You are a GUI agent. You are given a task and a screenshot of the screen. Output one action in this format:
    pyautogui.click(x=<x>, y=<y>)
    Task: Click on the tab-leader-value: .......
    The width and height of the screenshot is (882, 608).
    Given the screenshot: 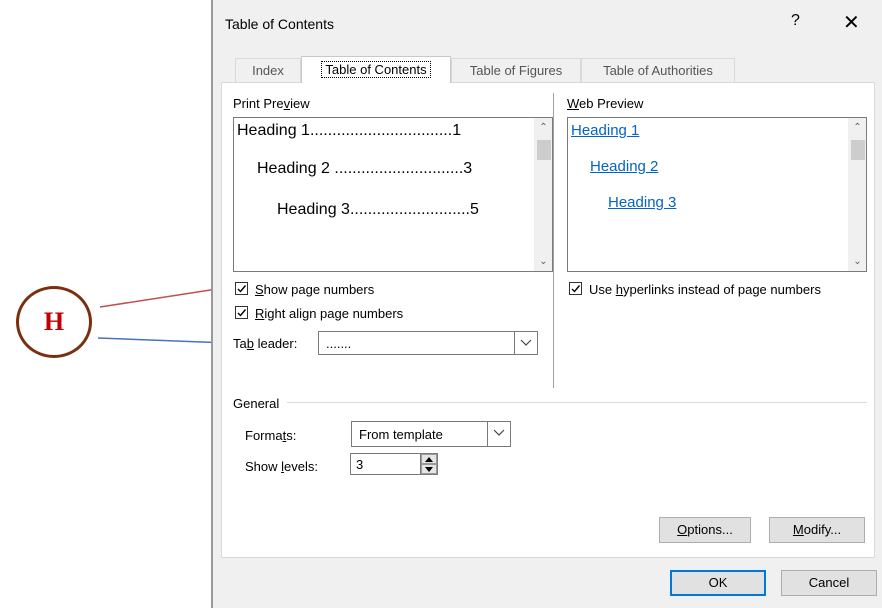 What is the action you would take?
    pyautogui.click(x=339, y=343)
    